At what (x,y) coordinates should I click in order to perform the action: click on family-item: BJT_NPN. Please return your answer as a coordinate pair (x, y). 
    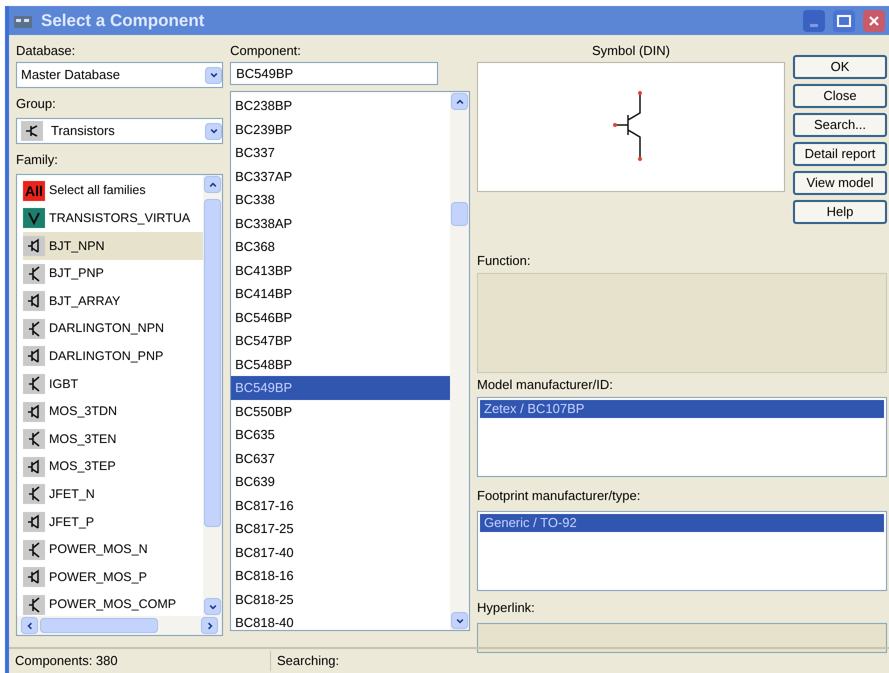
    Looking at the image, I should click on (113, 246).